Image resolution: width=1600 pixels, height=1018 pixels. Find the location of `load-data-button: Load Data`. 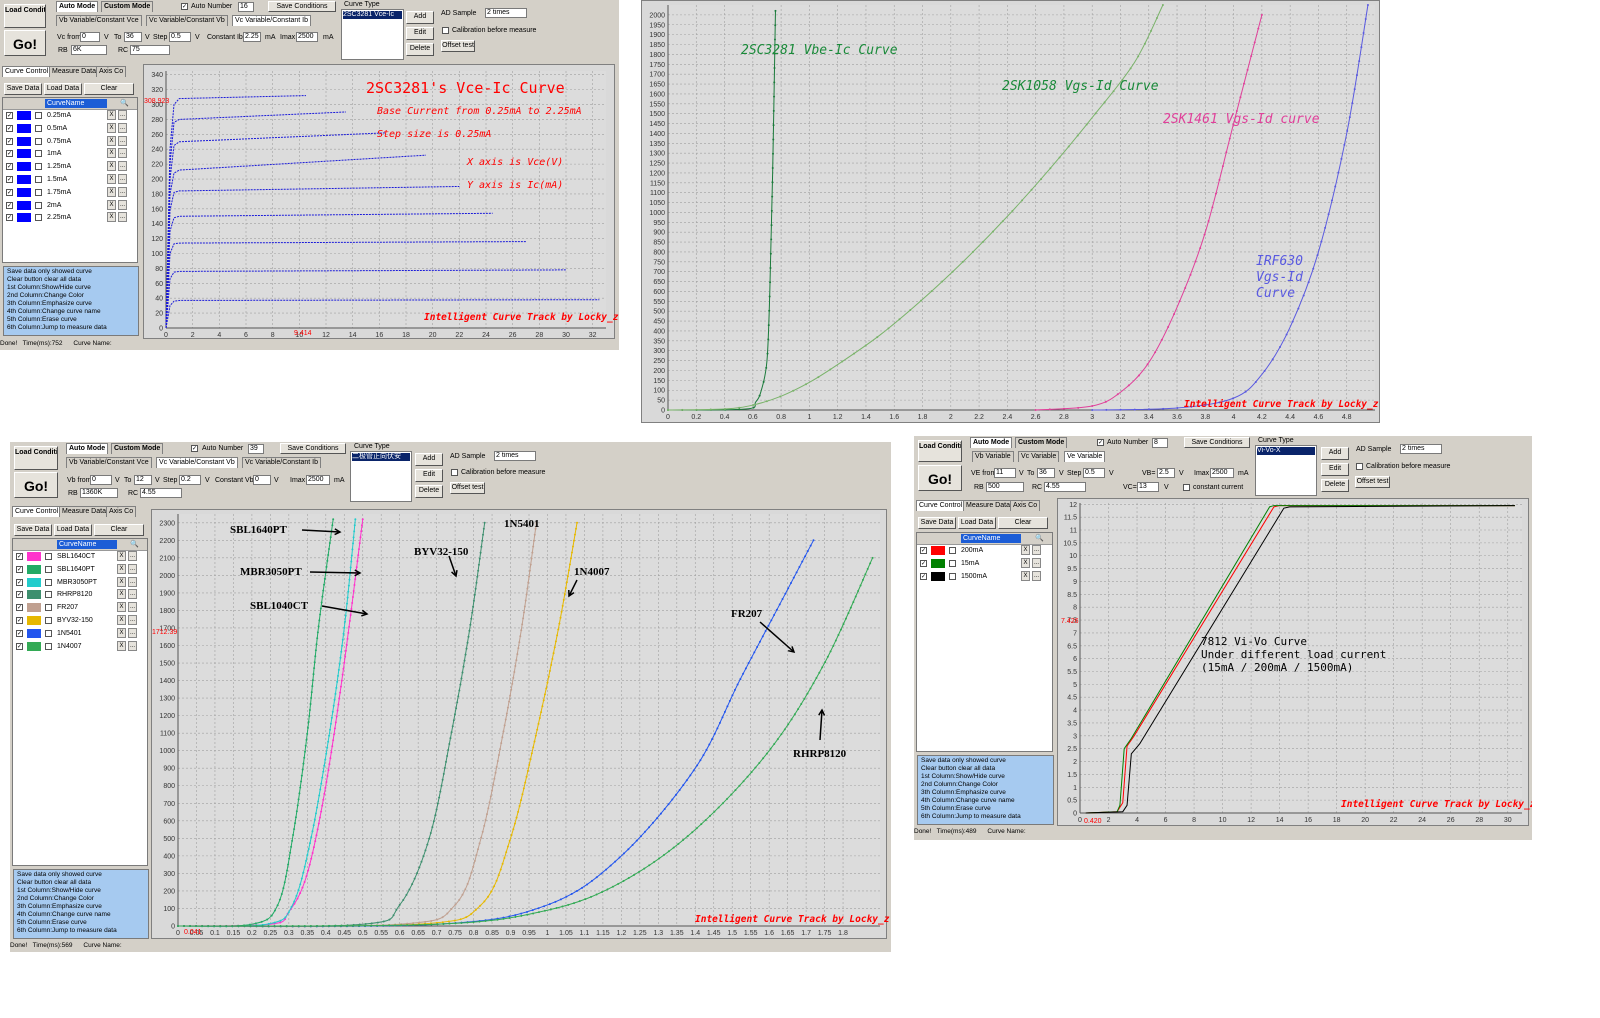

load-data-button: Load Data is located at coordinates (63, 89).